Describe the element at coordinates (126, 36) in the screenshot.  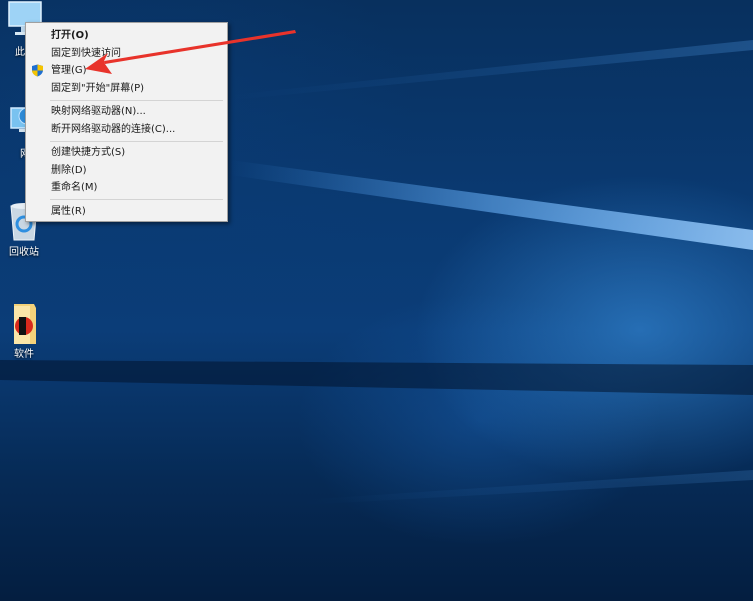
I see `menu-item-open: 打开(O)` at that location.